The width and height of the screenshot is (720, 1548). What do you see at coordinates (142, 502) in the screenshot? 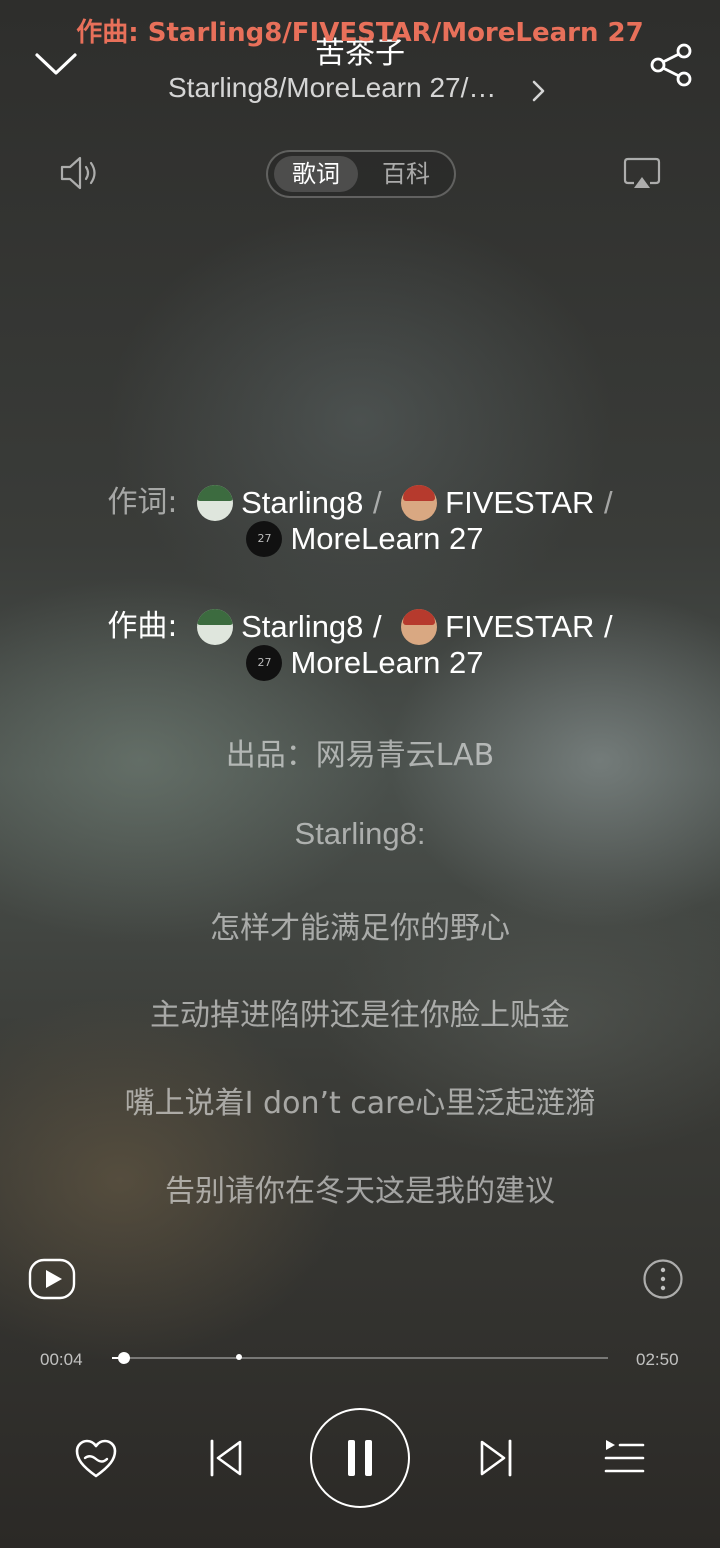
I see `lyricist-label: 作词:` at bounding box center [142, 502].